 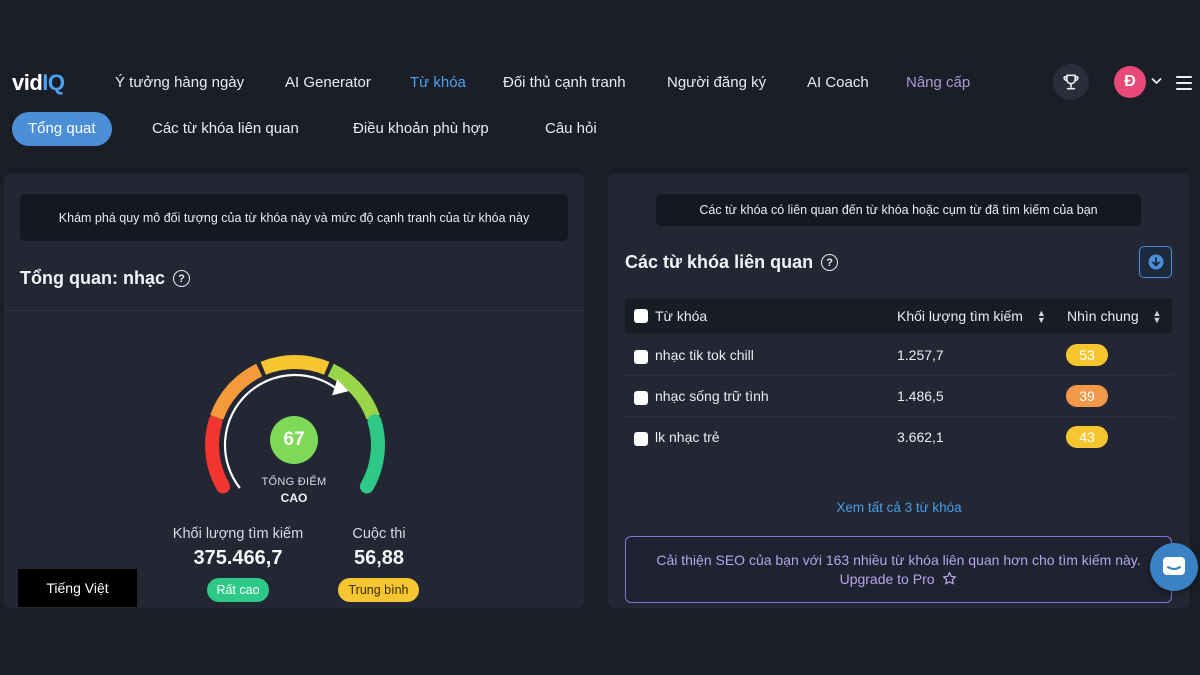 I want to click on nav-daily-ideas: Ý tưởng hàng ngày, so click(x=179, y=82).